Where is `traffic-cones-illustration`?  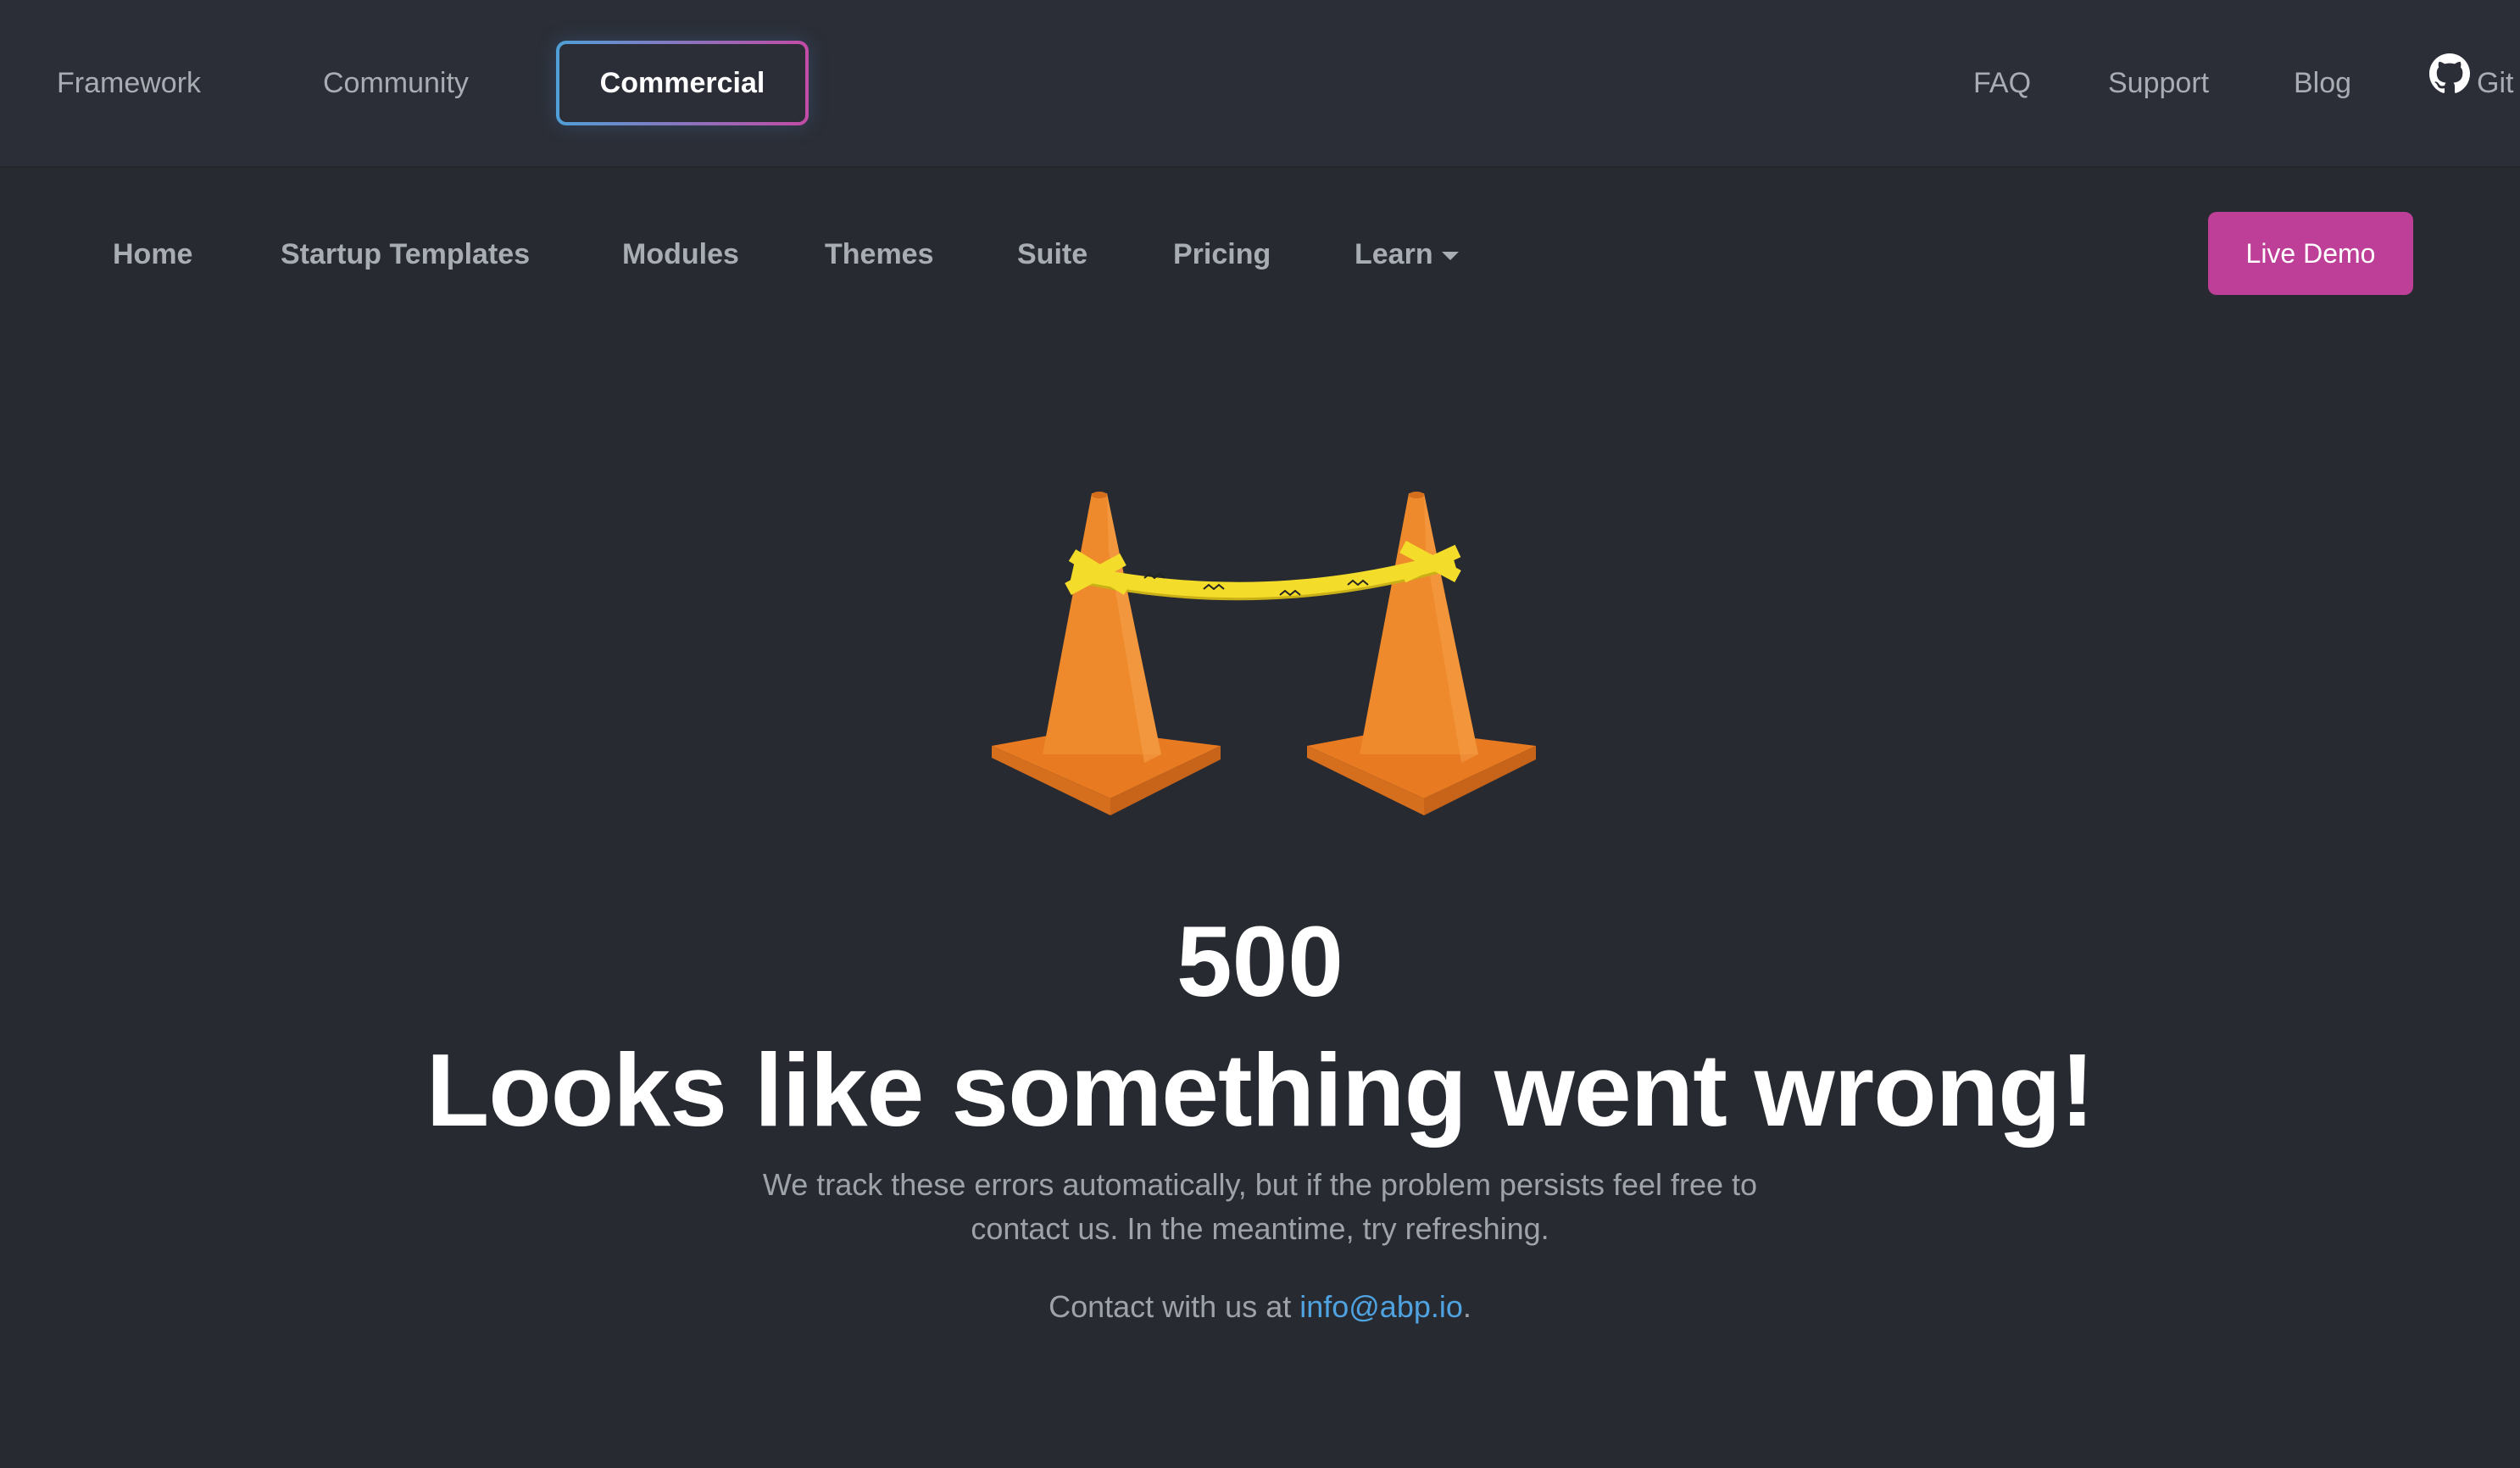
traffic-cones-illustration is located at coordinates (1263, 654).